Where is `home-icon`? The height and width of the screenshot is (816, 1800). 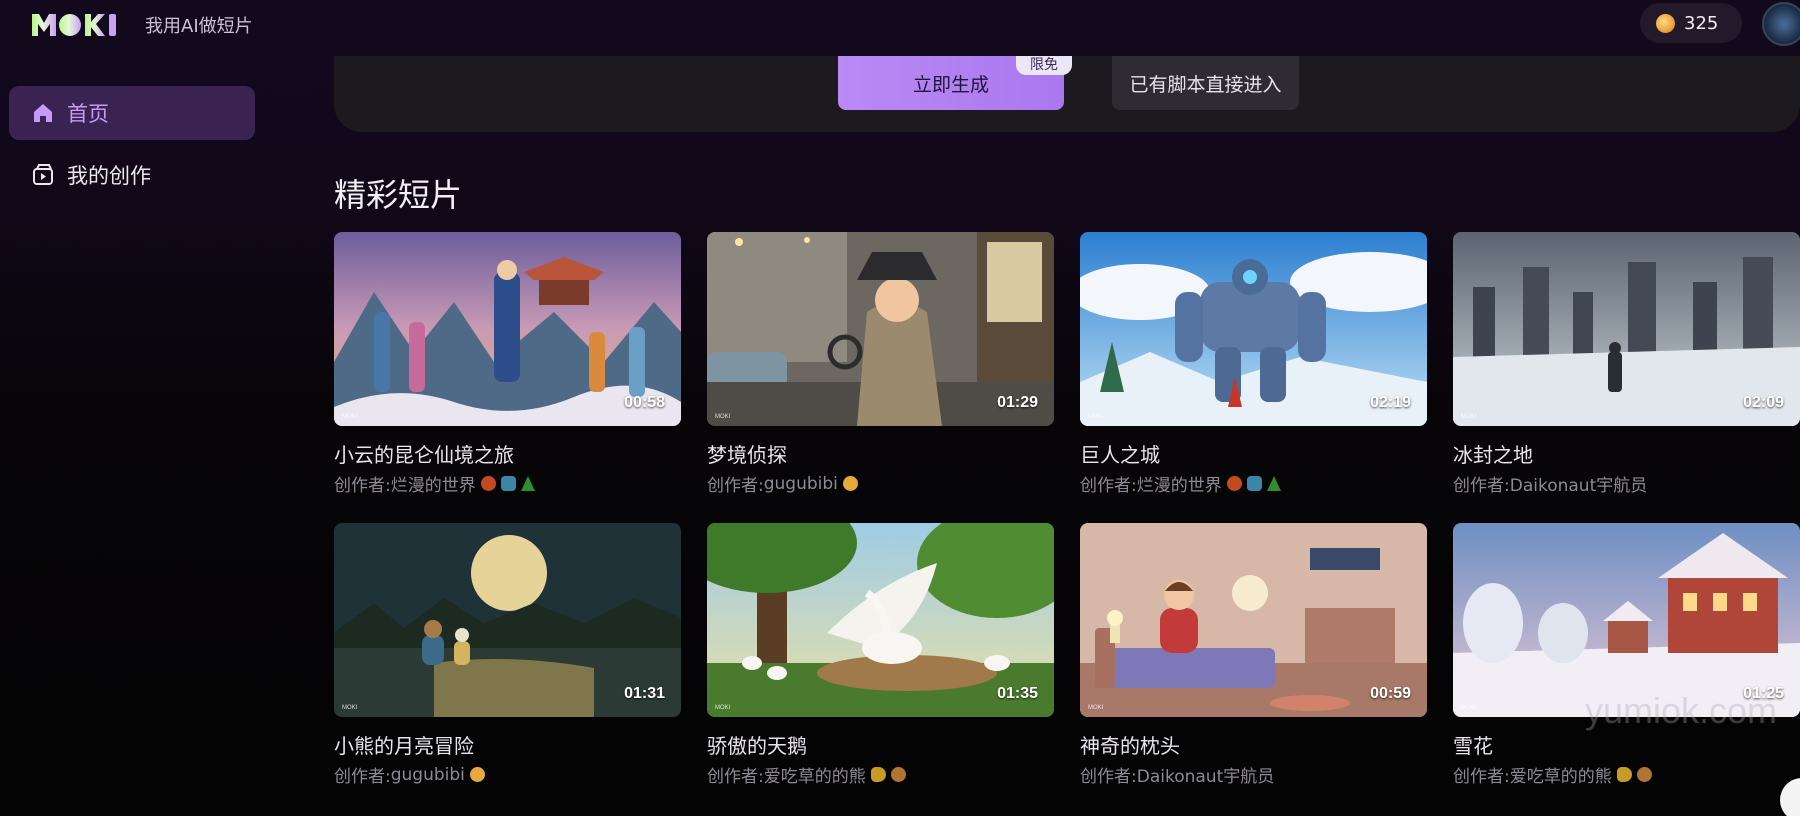
home-icon is located at coordinates (43, 113).